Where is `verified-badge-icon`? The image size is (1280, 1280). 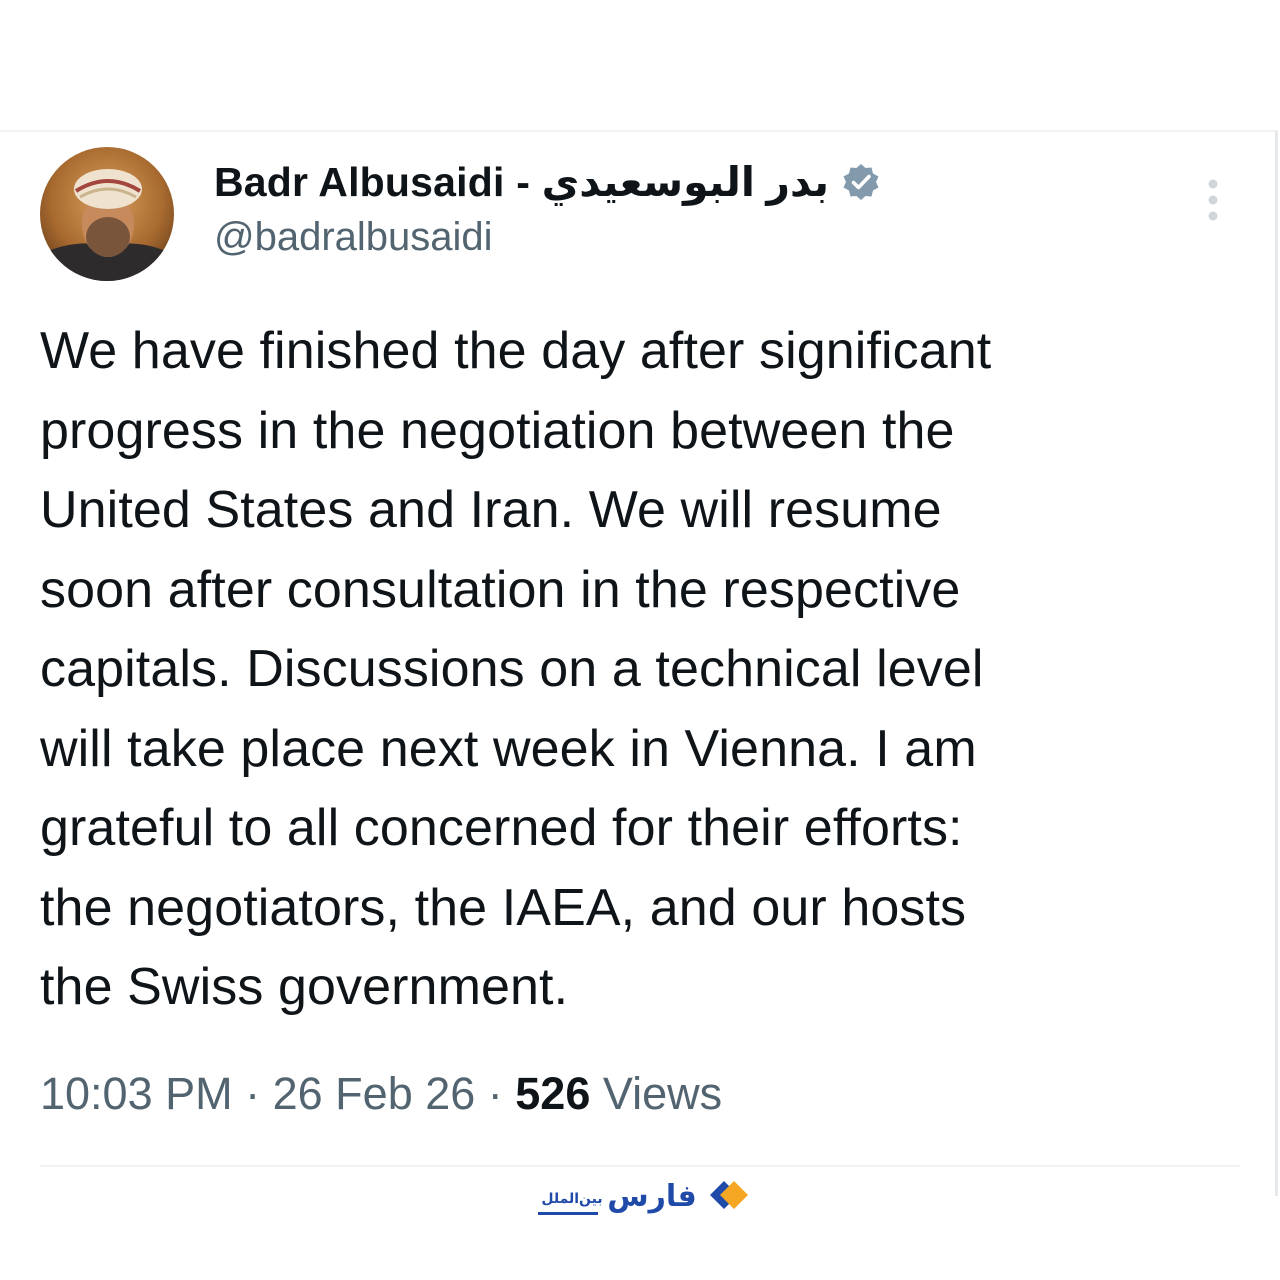 verified-badge-icon is located at coordinates (861, 182).